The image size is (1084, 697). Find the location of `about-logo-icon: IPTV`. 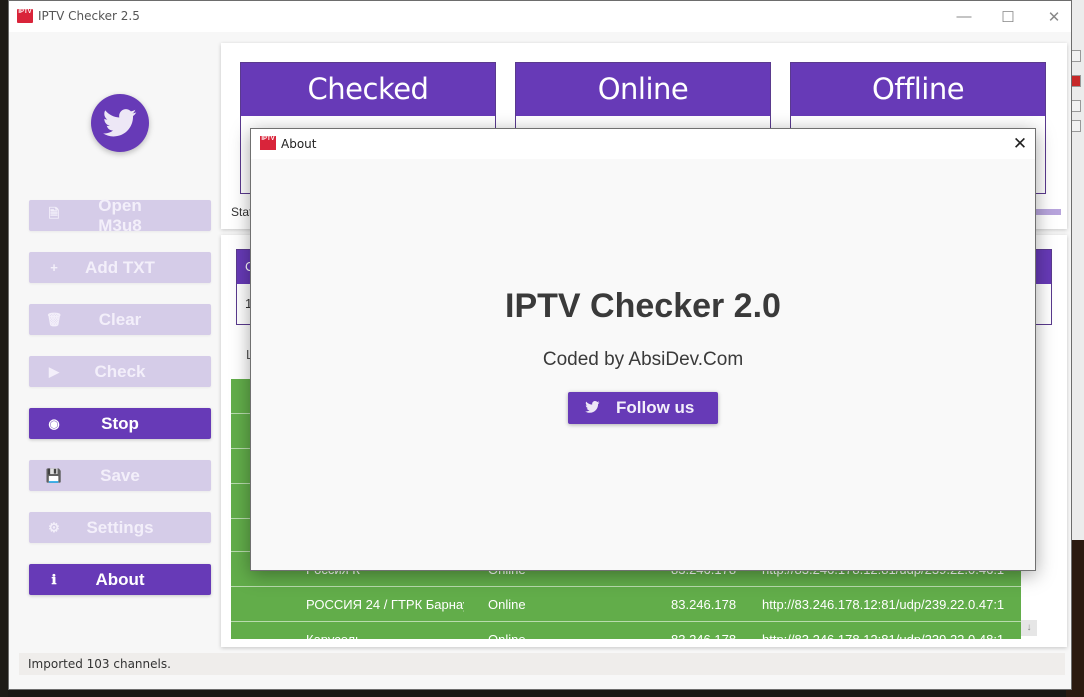

about-logo-icon: IPTV is located at coordinates (268, 143).